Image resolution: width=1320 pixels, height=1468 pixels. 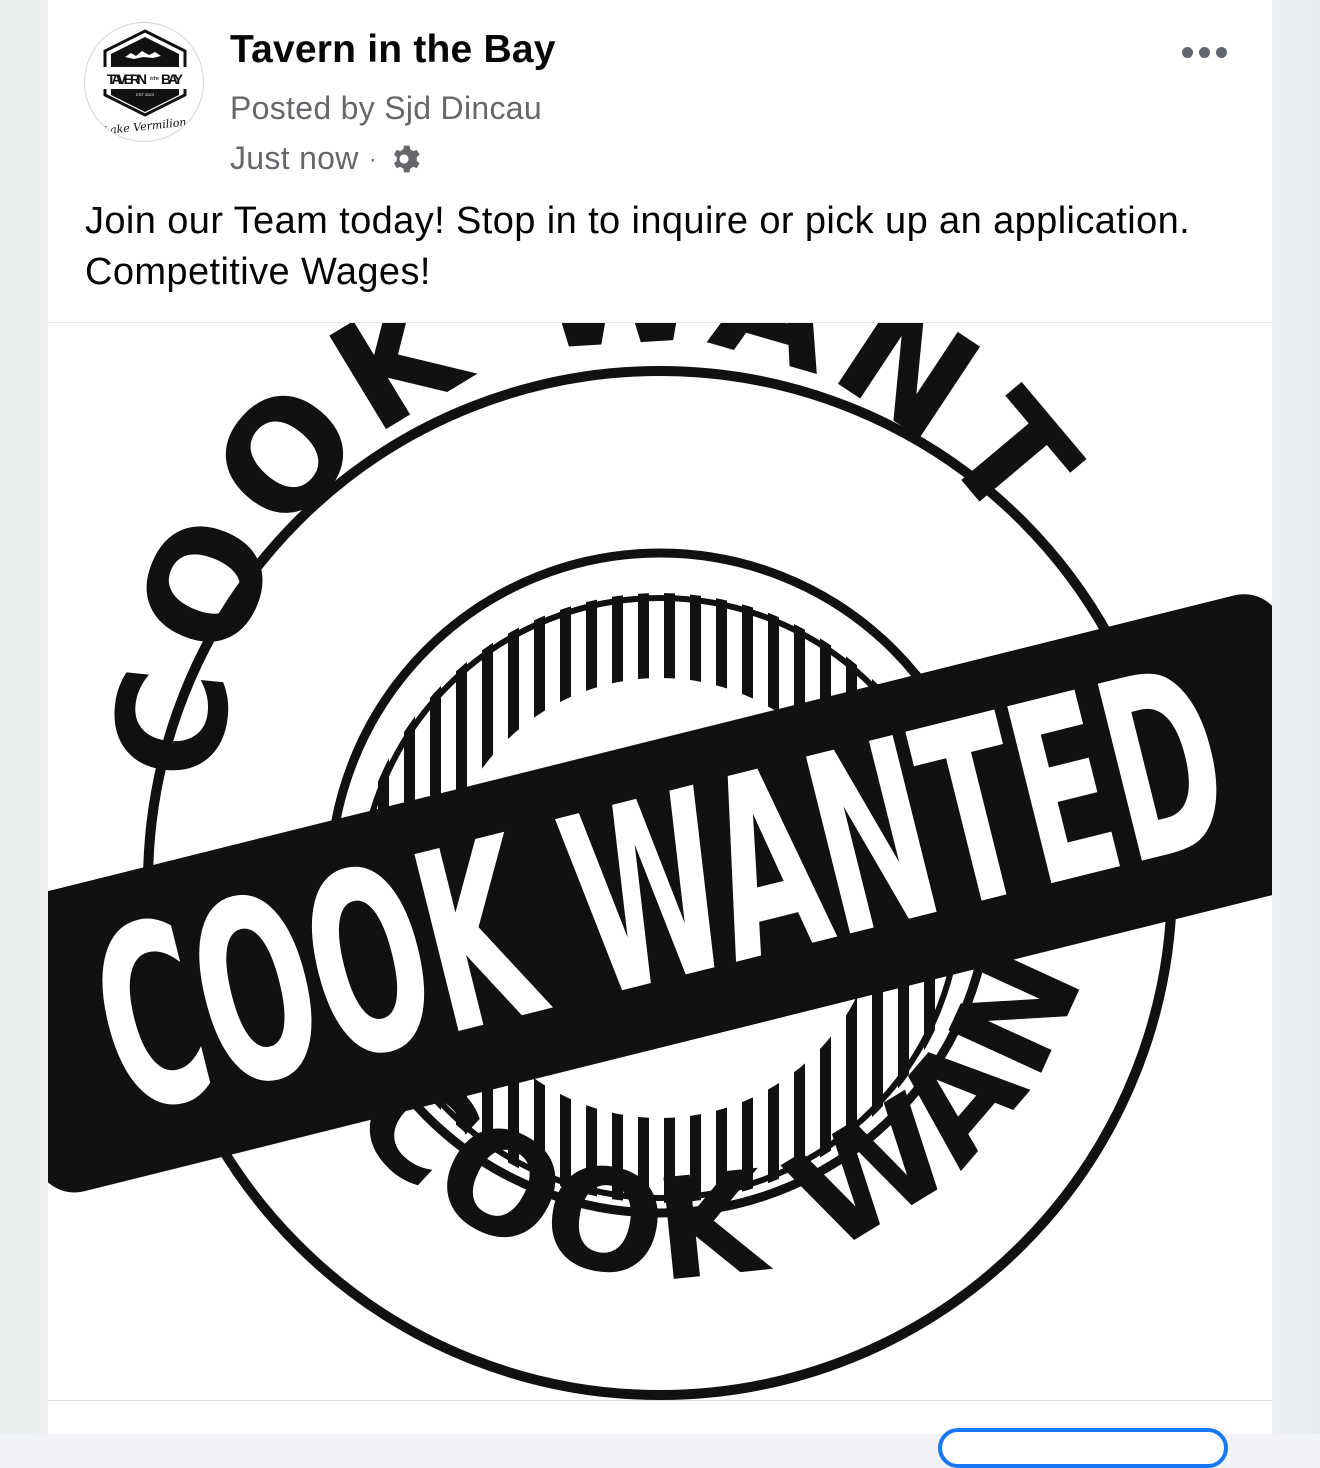 I want to click on logo-name-right: BAY, so click(x=172, y=79).